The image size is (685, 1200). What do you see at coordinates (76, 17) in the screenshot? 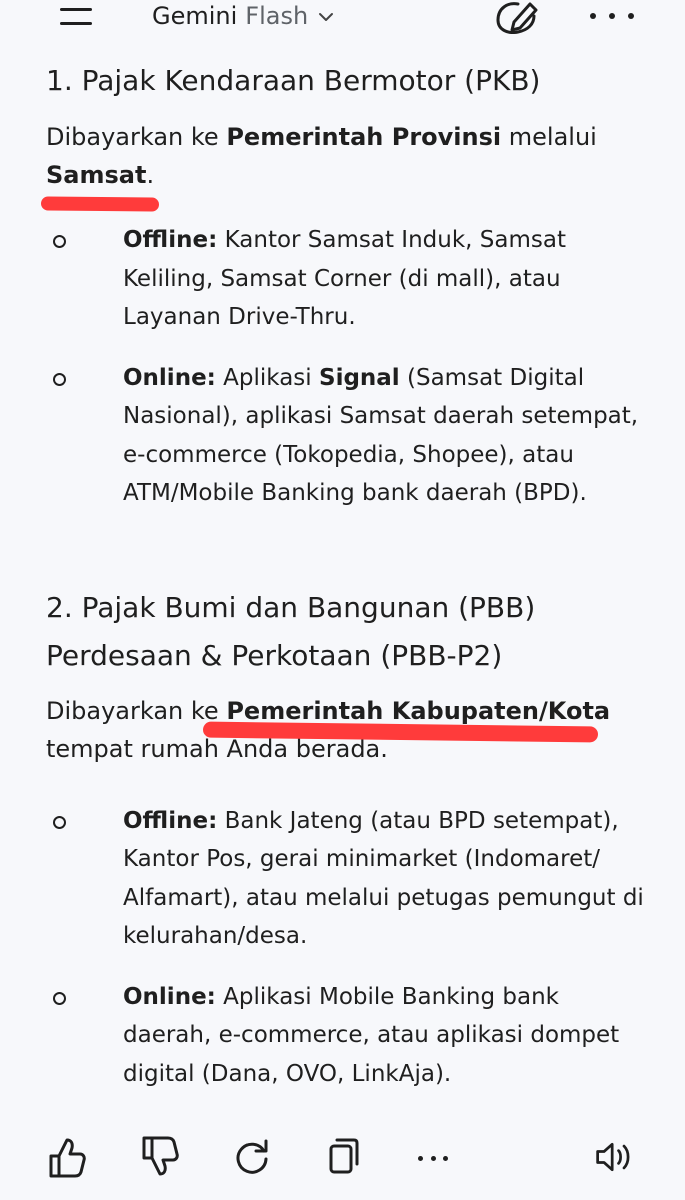
I see `menu-icon` at bounding box center [76, 17].